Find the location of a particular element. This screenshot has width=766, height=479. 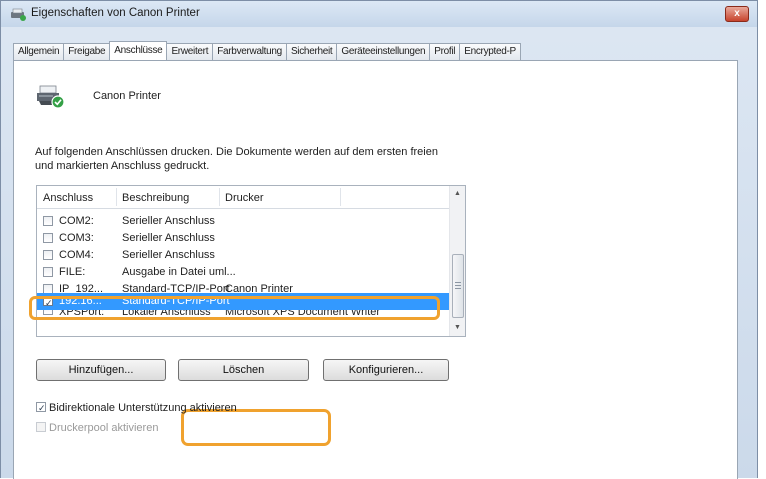

port-name: COM2: is located at coordinates (76, 221).